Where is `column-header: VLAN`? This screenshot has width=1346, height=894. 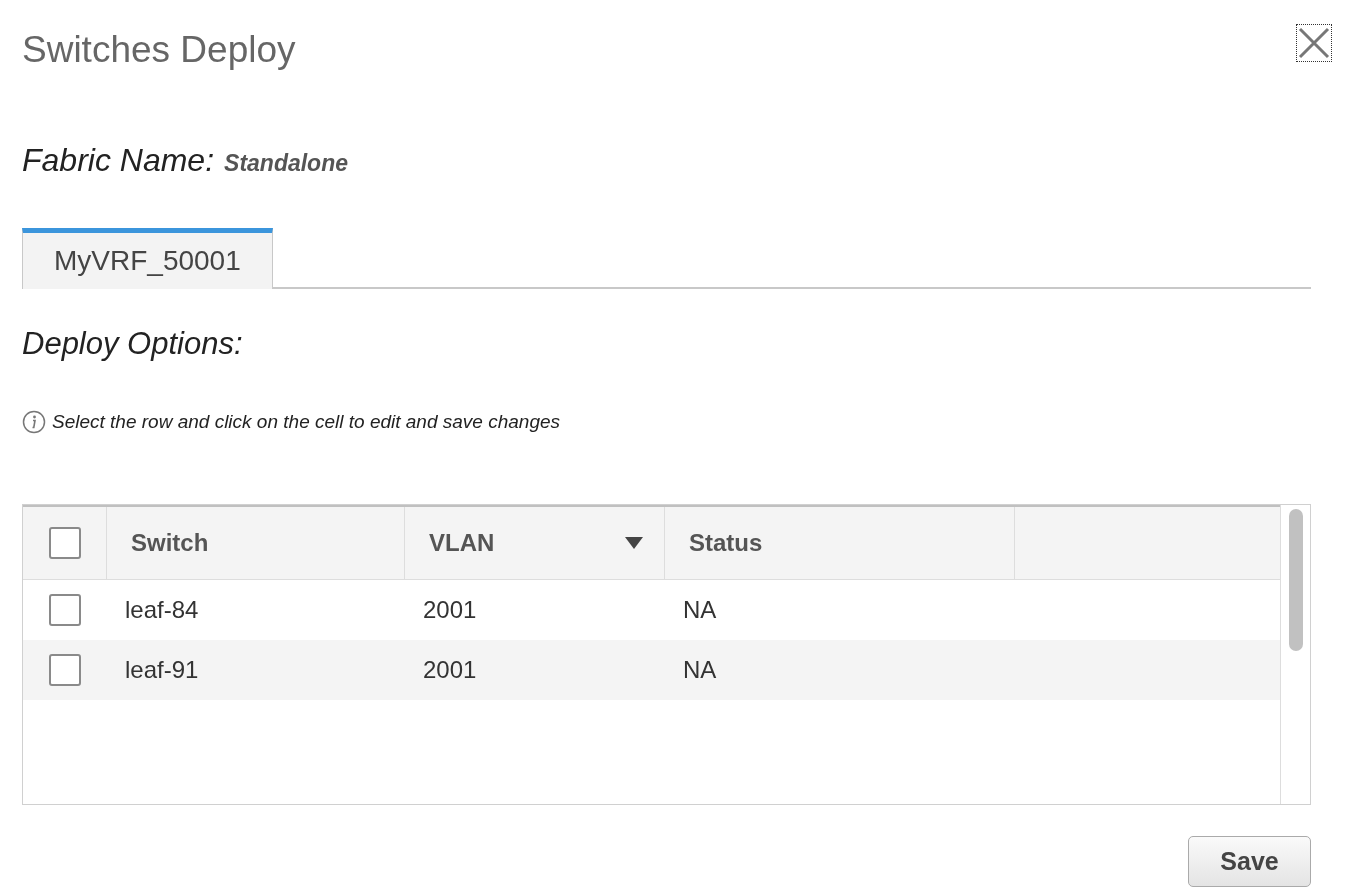 column-header: VLAN is located at coordinates (462, 543).